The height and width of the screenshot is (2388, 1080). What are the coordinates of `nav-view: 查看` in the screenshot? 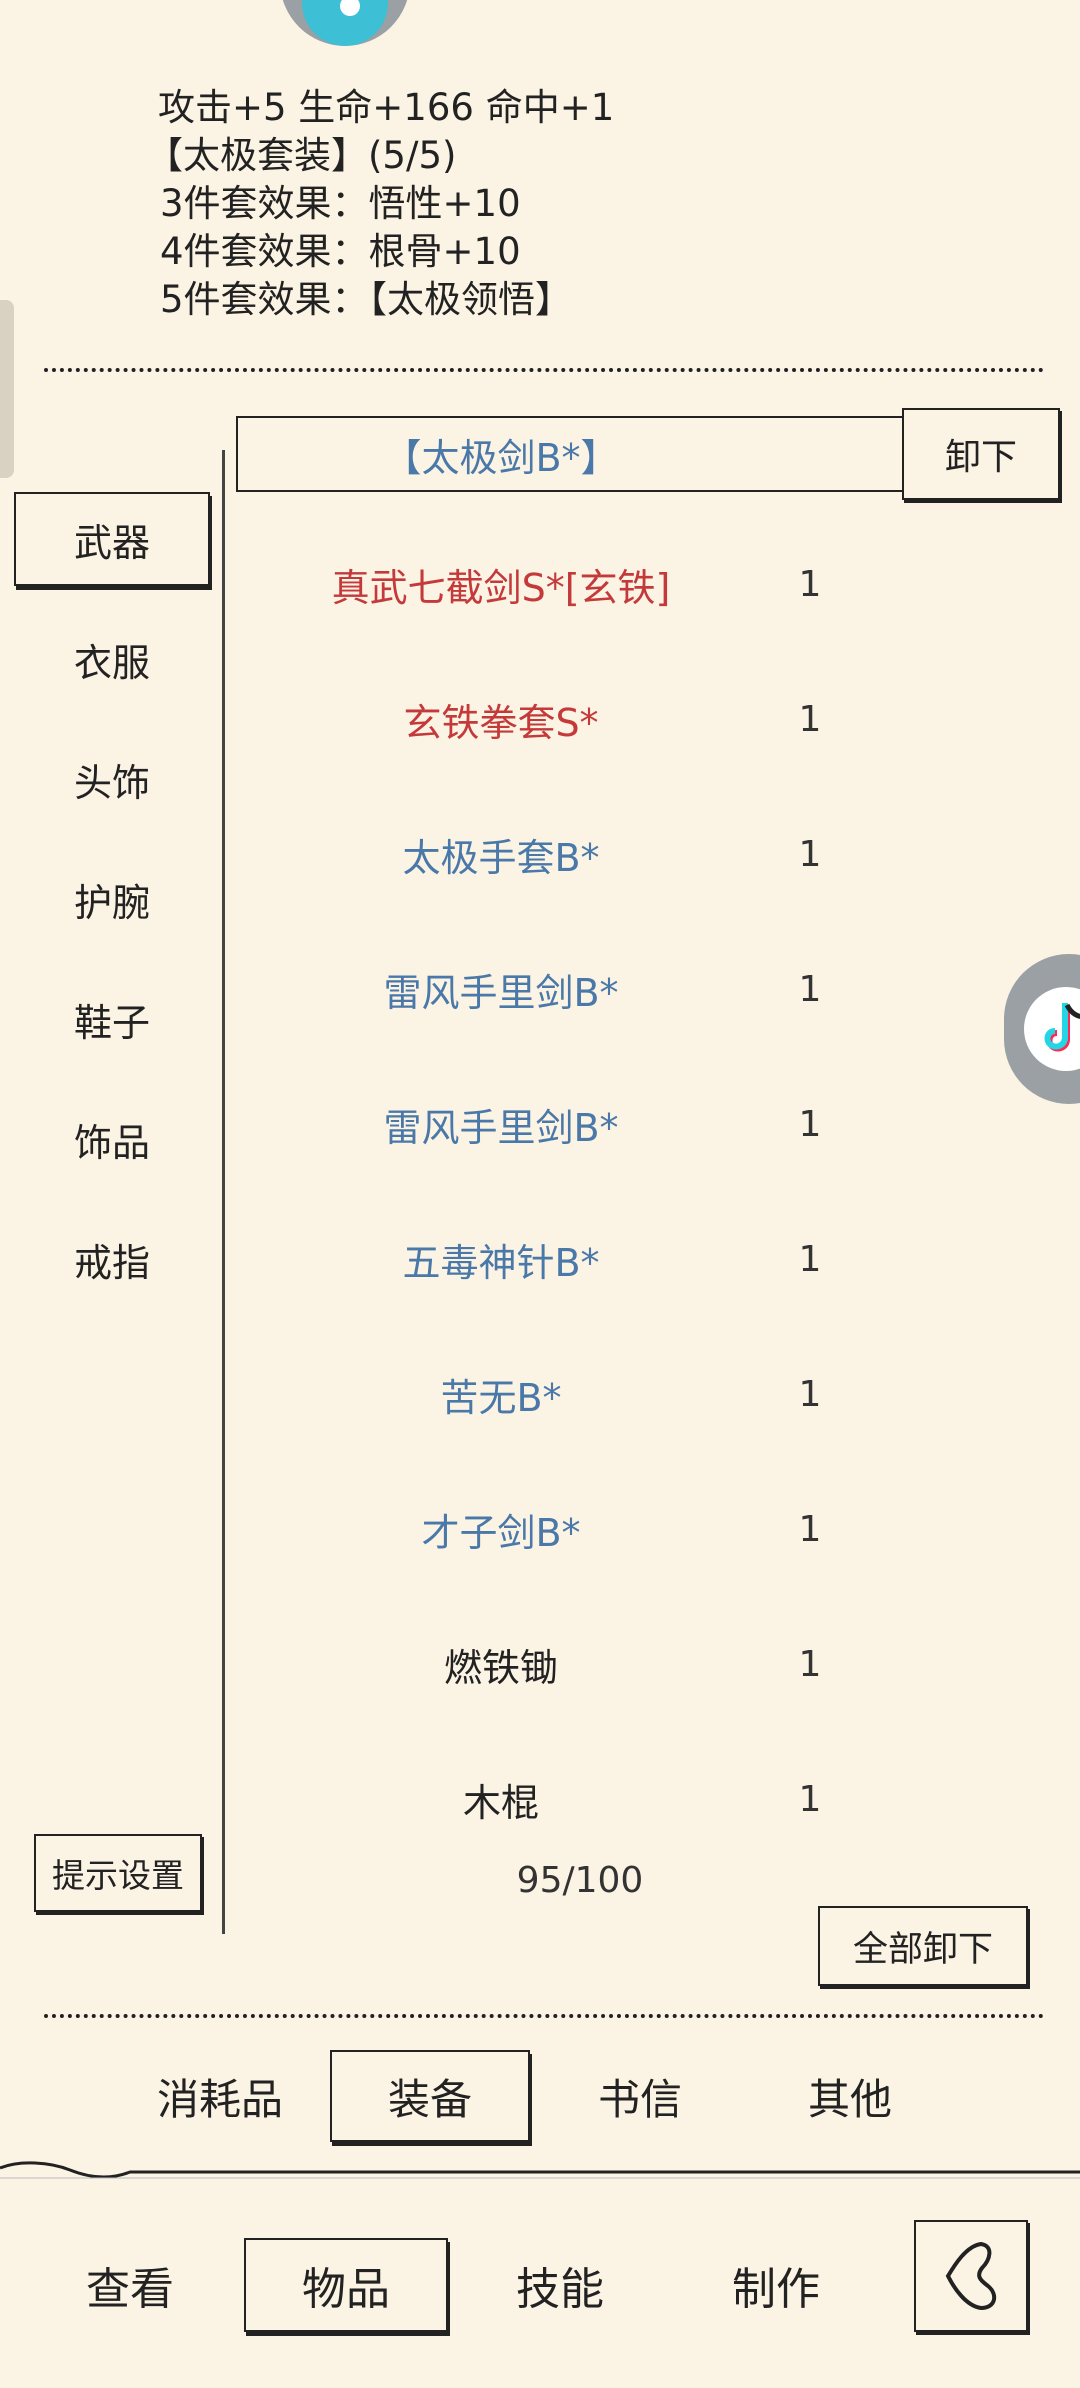 It's located at (130, 2285).